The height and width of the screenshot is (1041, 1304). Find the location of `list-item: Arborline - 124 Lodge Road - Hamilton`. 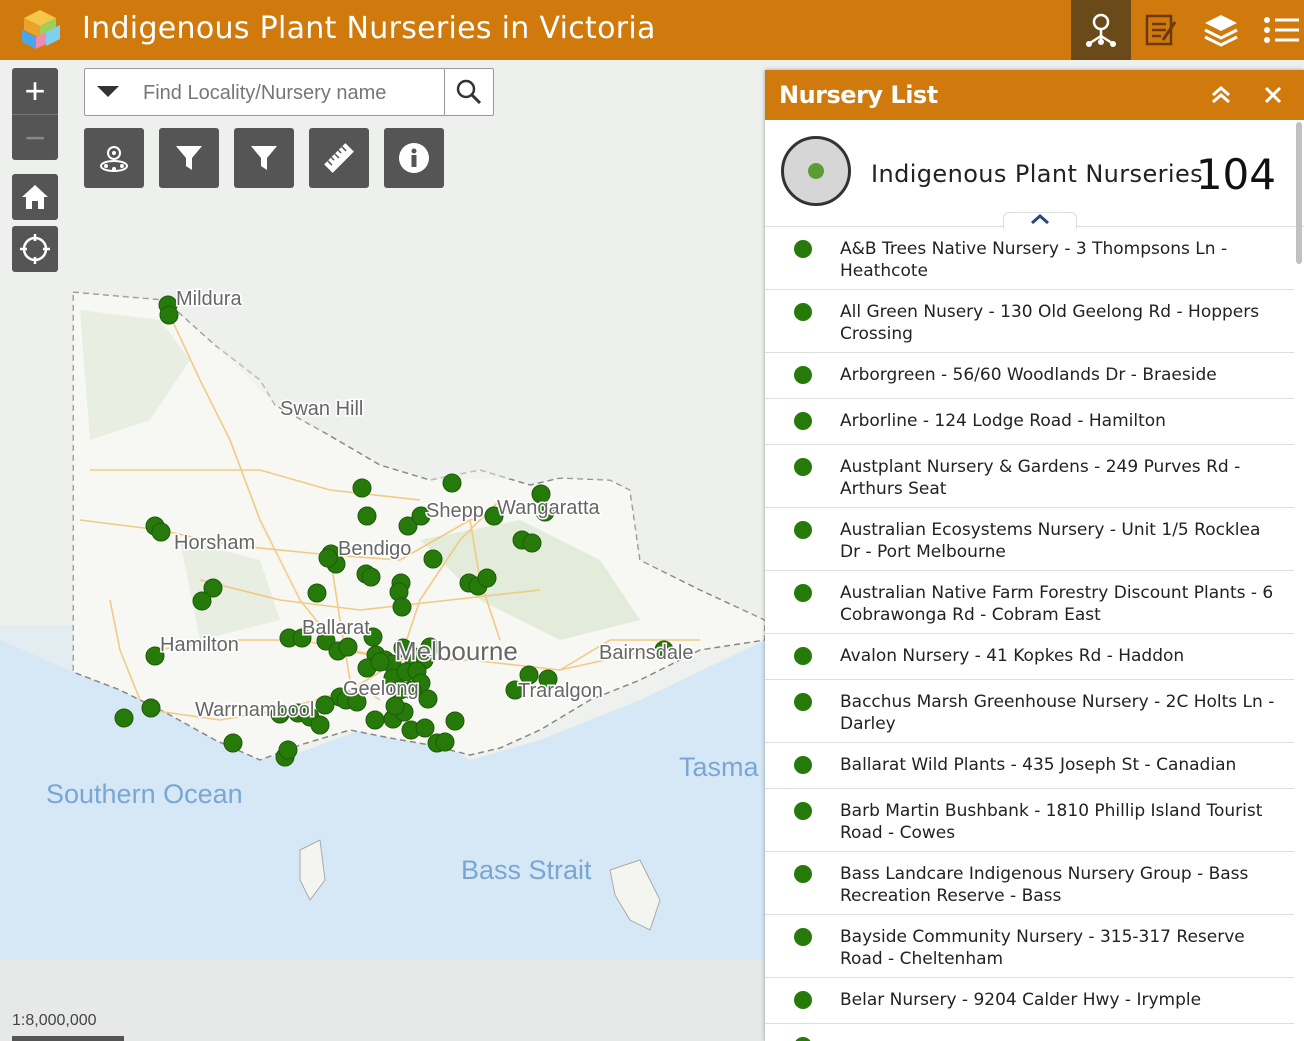

list-item: Arborline - 124 Lodge Road - Hamilton is located at coordinates (1029, 422).